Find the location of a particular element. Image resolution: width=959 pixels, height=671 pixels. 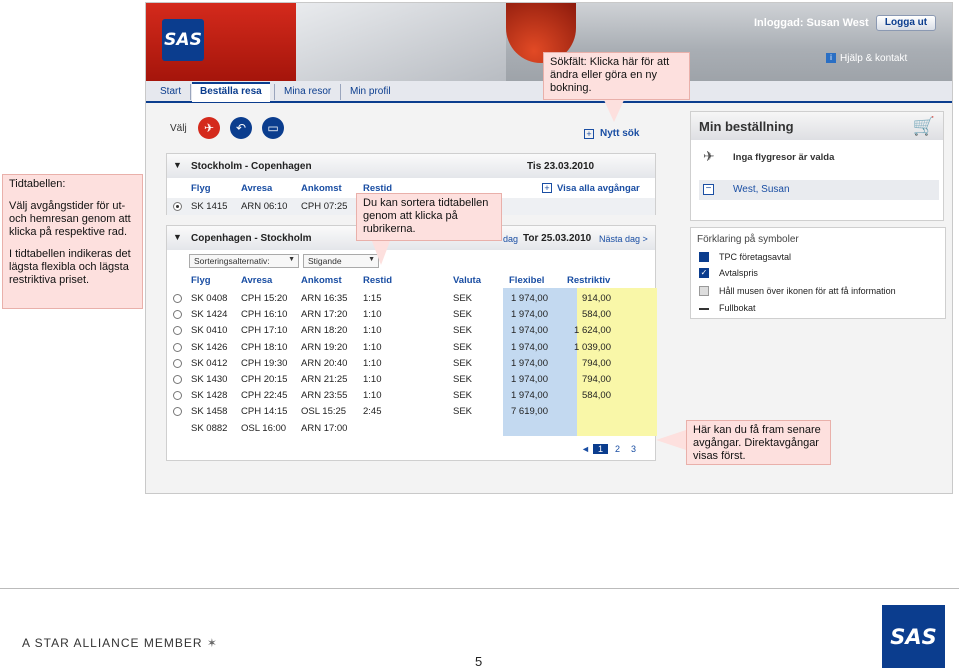

tab-min-profil: Min profil is located at coordinates (370, 91).